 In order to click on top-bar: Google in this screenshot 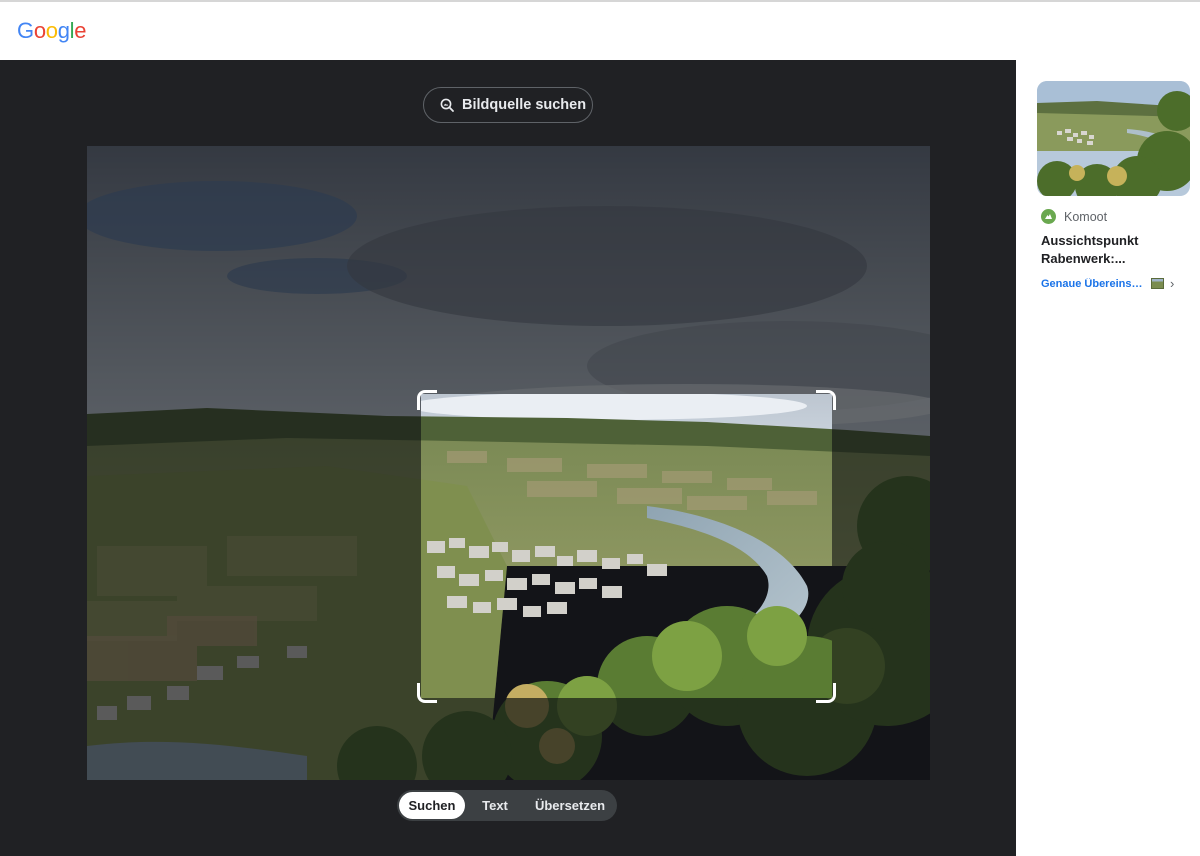, I will do `click(600, 30)`.